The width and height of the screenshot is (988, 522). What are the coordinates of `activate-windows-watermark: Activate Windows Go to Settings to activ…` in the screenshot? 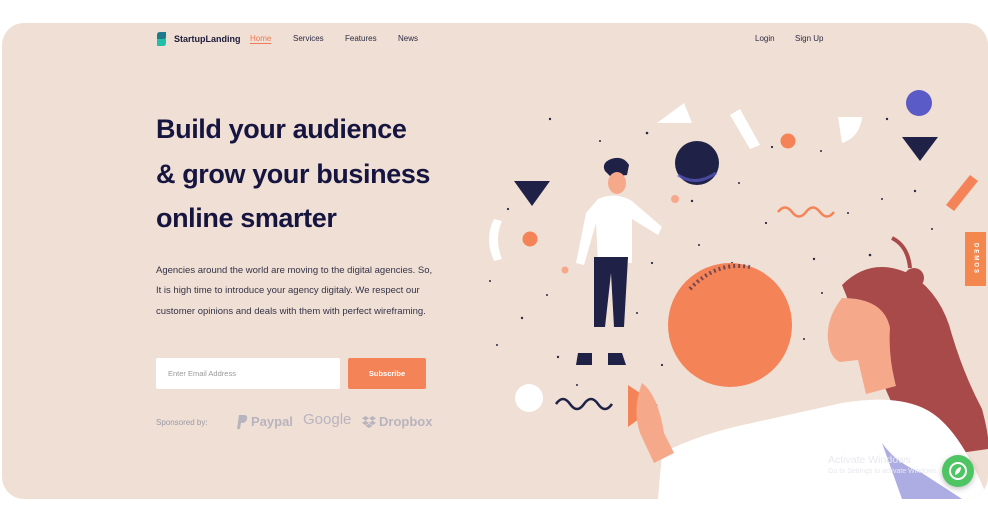 It's located at (883, 464).